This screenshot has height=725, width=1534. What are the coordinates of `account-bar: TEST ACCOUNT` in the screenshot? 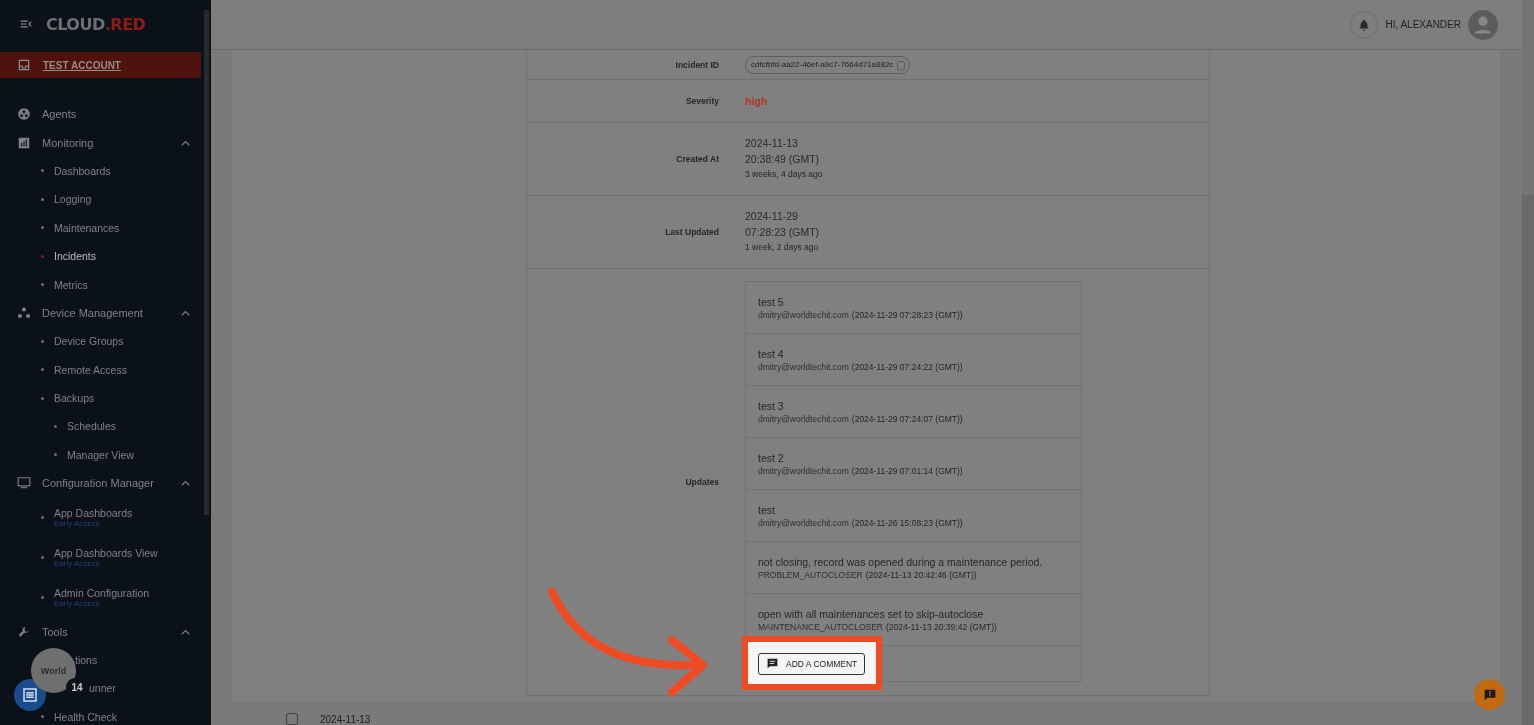 It's located at (100, 65).